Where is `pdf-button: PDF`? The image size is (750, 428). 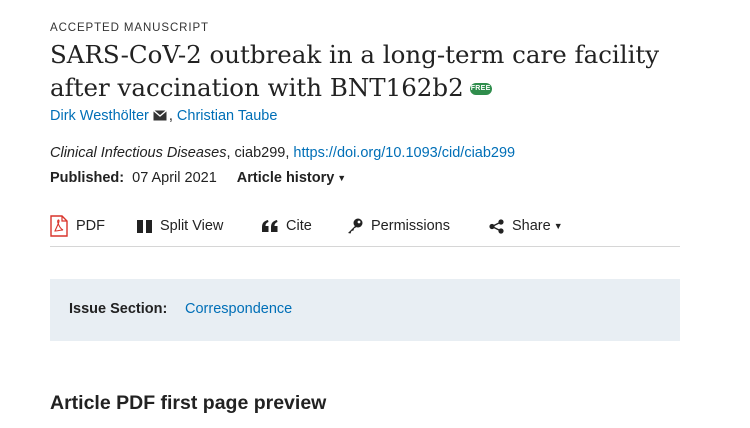 pdf-button: PDF is located at coordinates (77, 226).